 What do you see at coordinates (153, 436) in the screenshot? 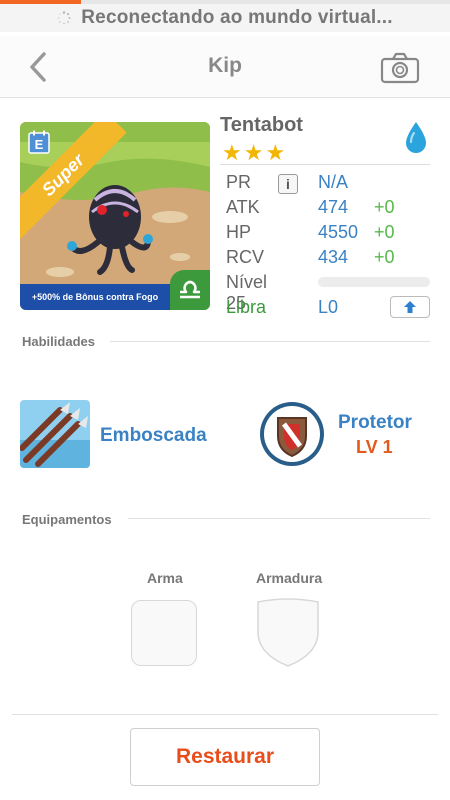
I see `active-skill-name: Emboscada` at bounding box center [153, 436].